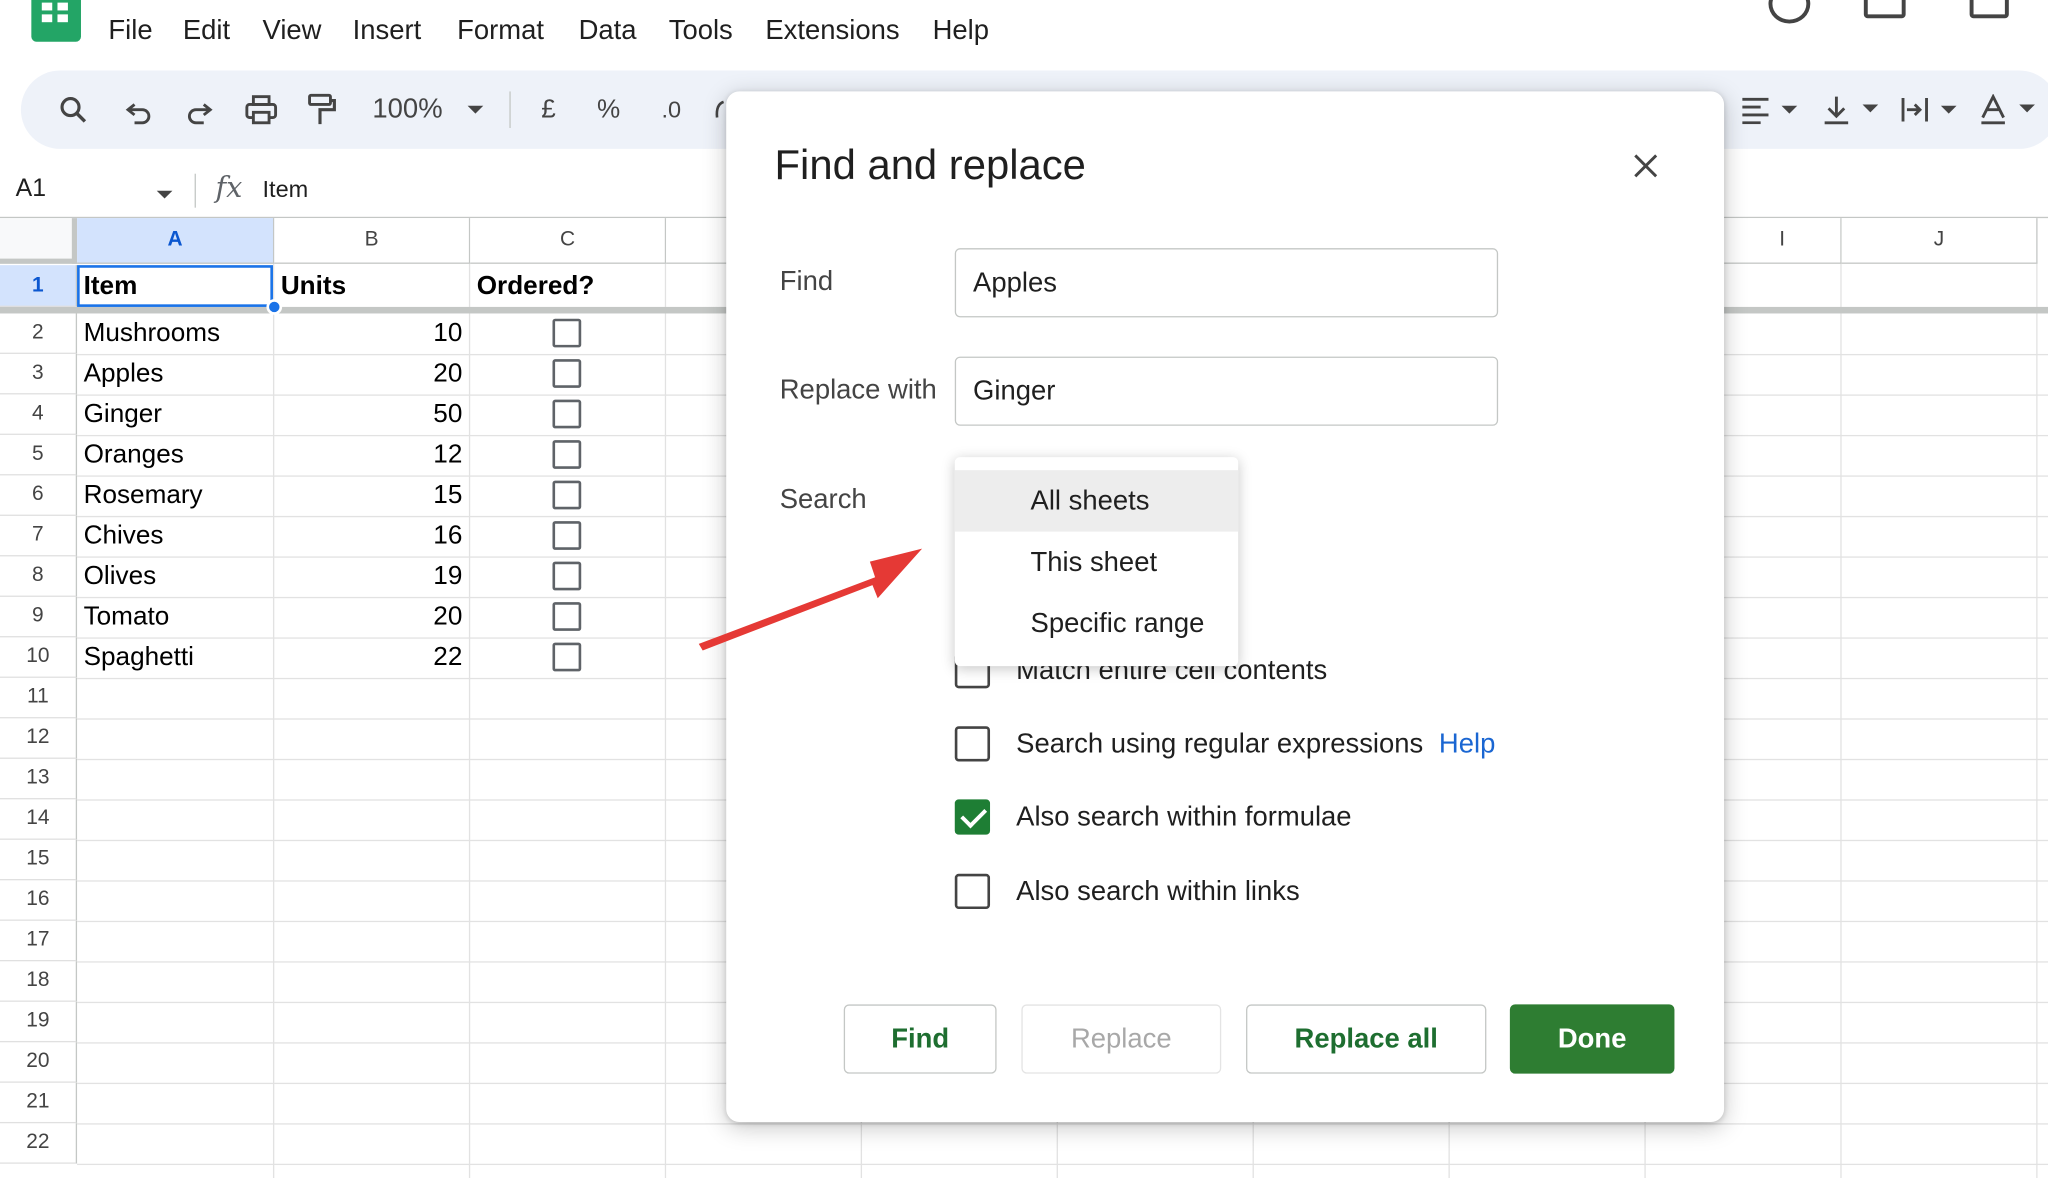 The height and width of the screenshot is (1178, 2048). Describe the element at coordinates (1226, 391) in the screenshot. I see `replace-input: Ginger` at that location.